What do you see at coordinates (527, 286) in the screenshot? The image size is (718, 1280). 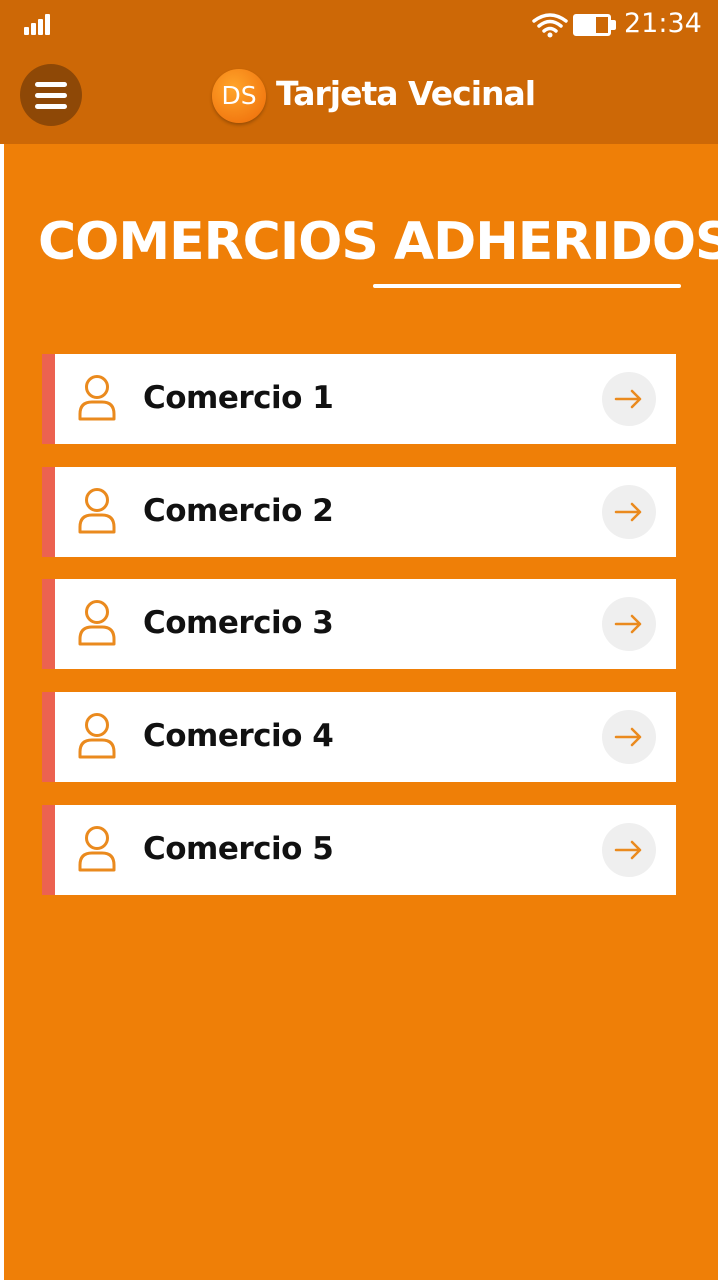 I see `title-underline` at bounding box center [527, 286].